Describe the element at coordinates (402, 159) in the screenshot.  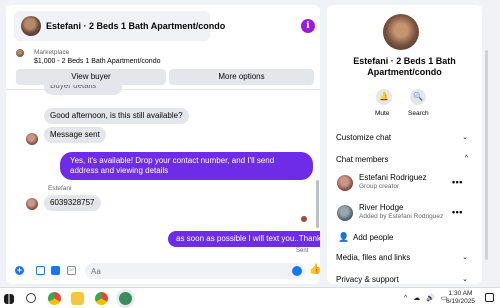
I see `chat-members-row: Chat members ^` at that location.